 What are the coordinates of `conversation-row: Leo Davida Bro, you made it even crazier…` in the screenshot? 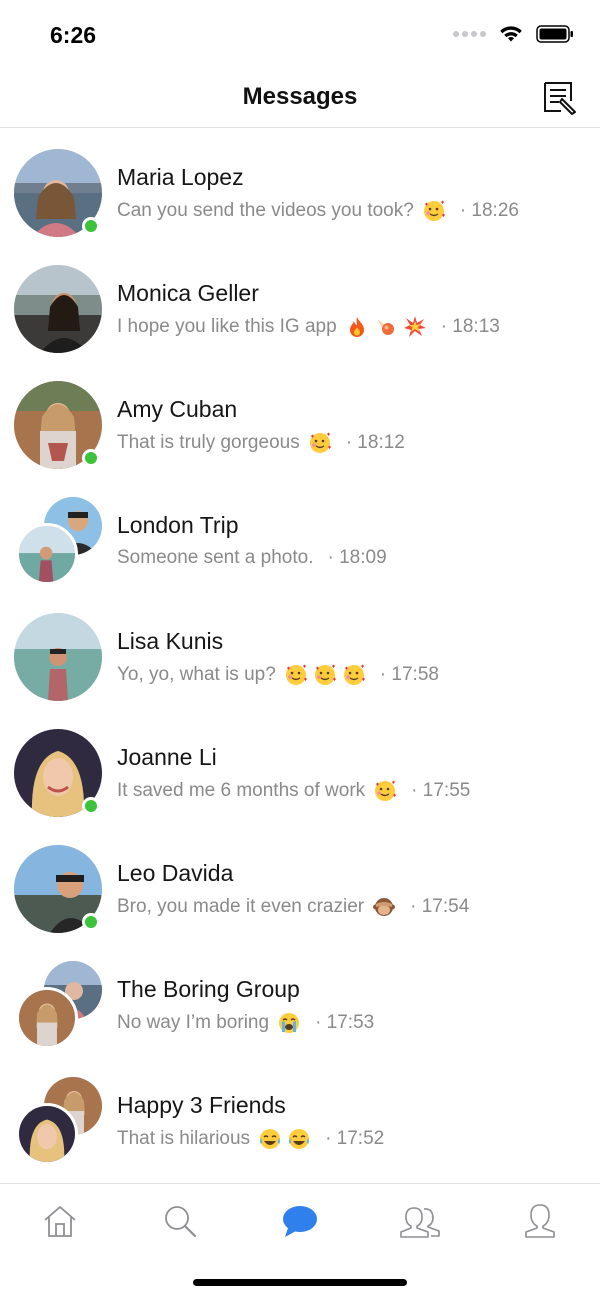 It's located at (300, 882).